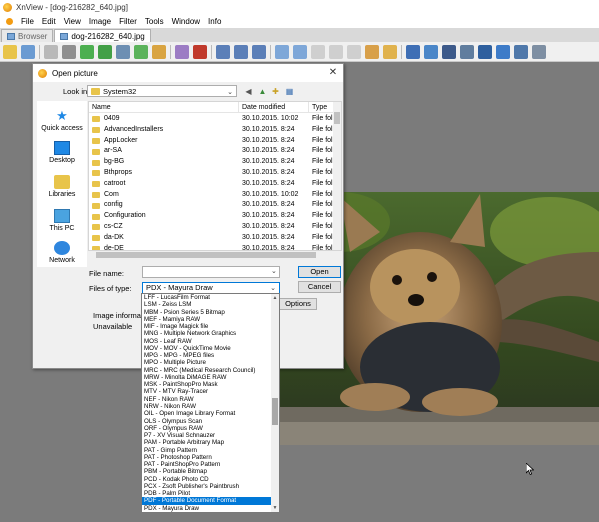 Image resolution: width=599 pixels, height=522 pixels. Describe the element at coordinates (207, 457) in the screenshot. I see `dropdown-option: PAT - Photoshop Pattern` at that location.